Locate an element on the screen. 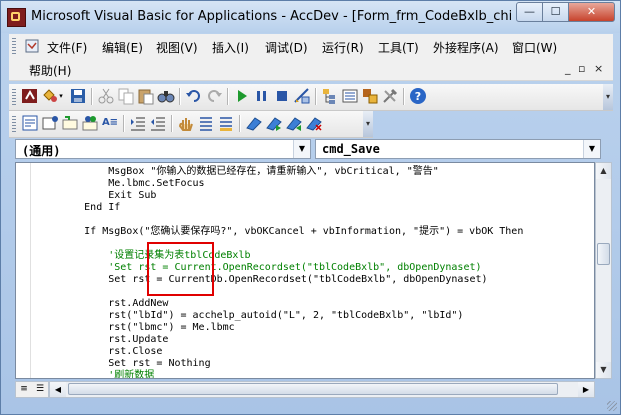  standard-toolbar: ▾ ? ▾ is located at coordinates (311, 97).